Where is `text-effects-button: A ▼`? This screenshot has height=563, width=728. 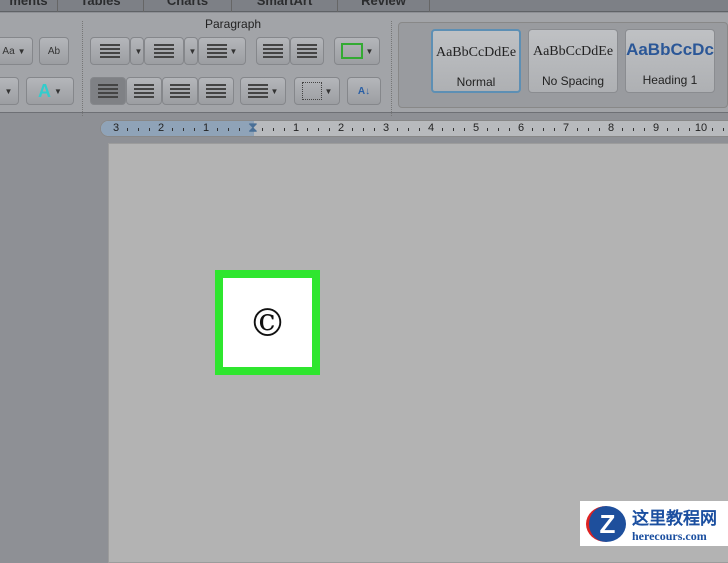
text-effects-button: A ▼ is located at coordinates (50, 91).